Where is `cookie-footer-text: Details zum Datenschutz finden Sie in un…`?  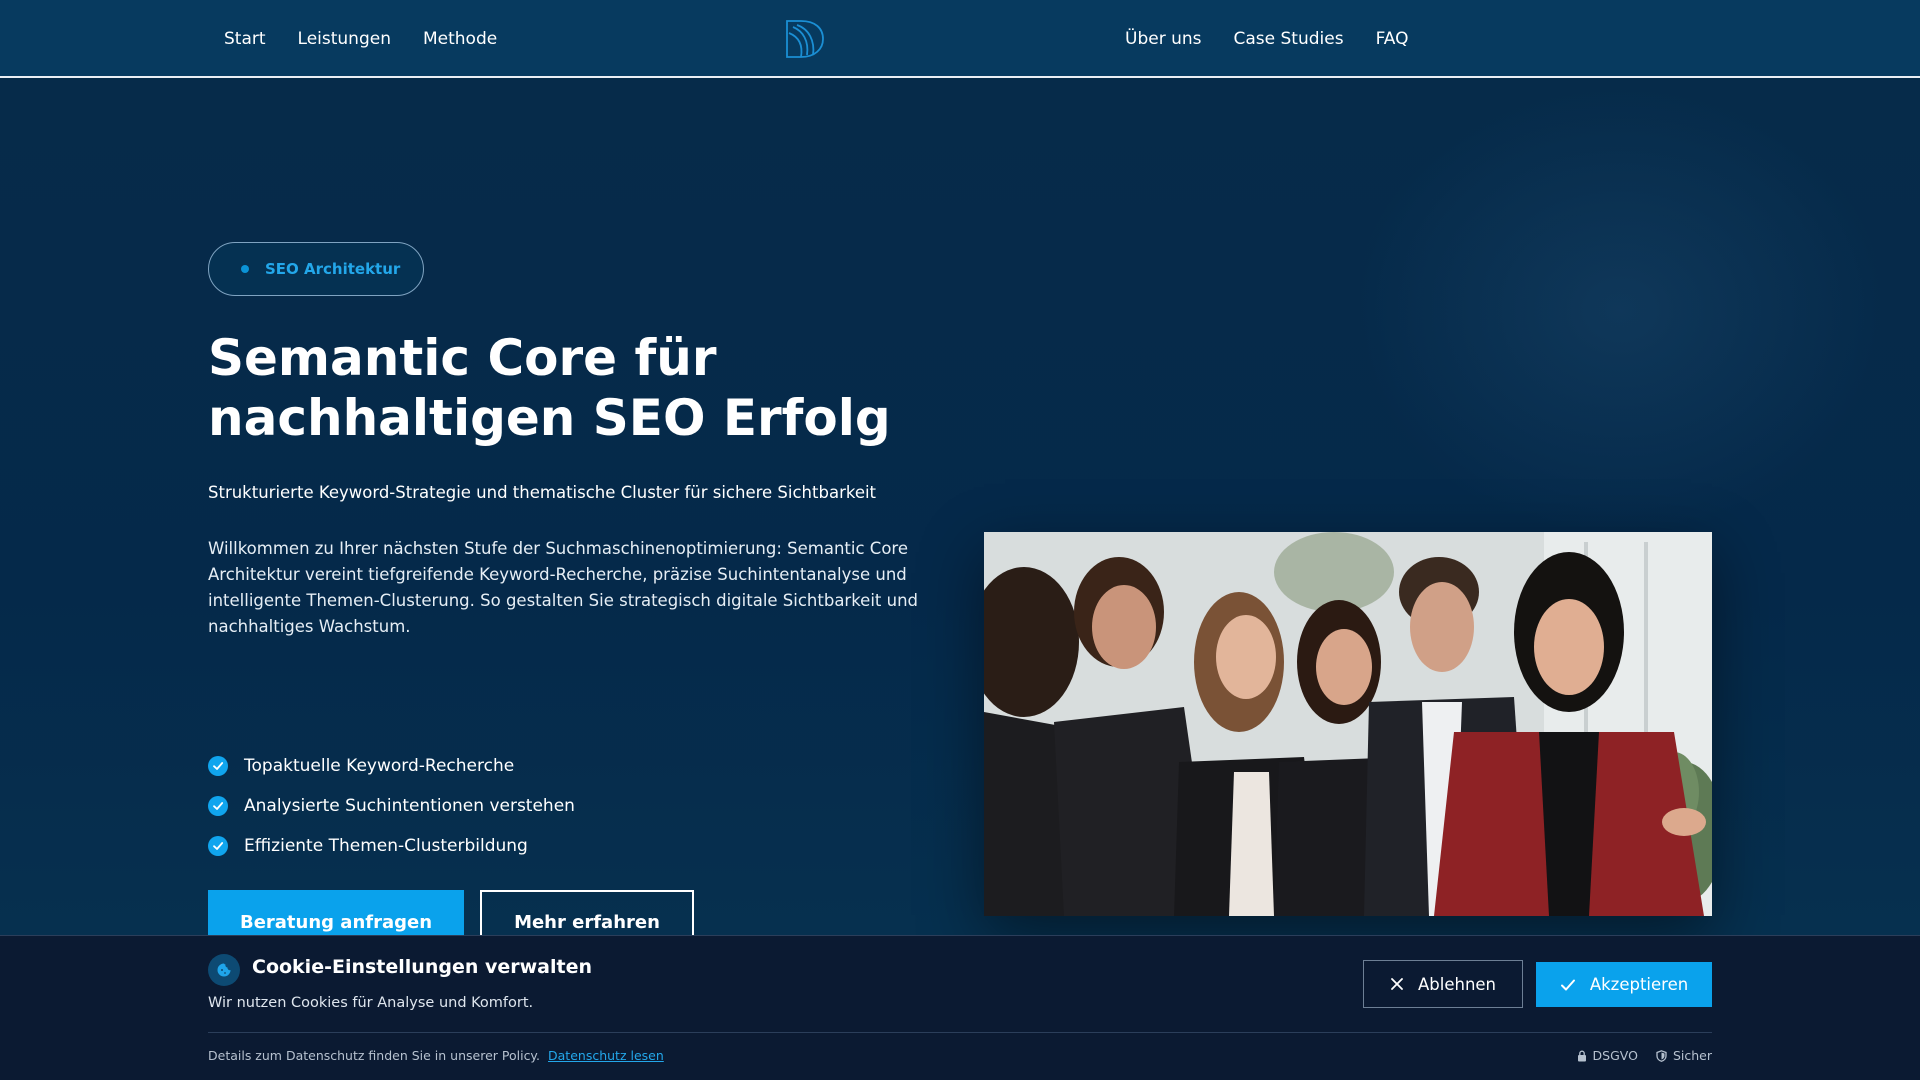 cookie-footer-text: Details zum Datenschutz finden Sie in un… is located at coordinates (436, 1055).